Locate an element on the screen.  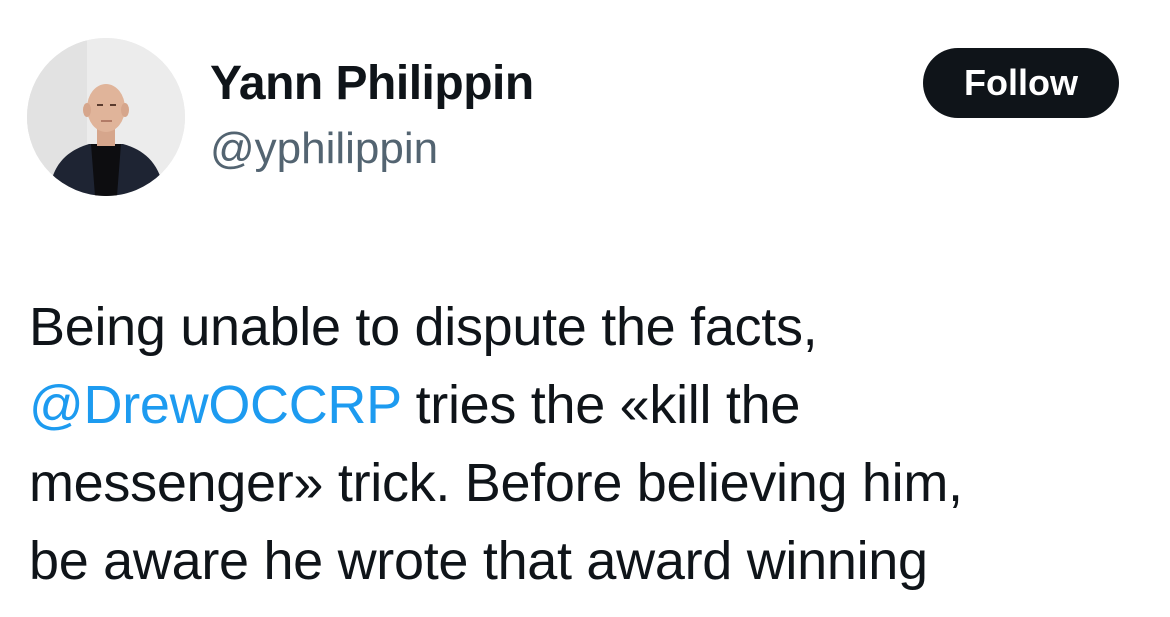
author-name: Yann Philippin is located at coordinates (372, 83).